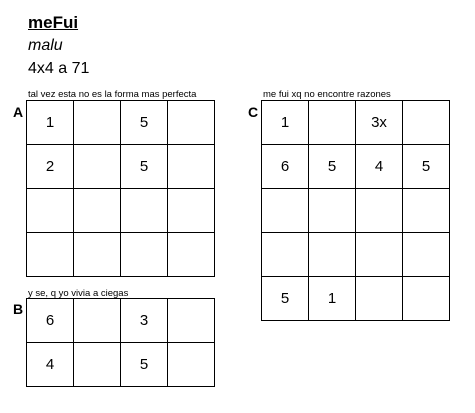 Image resolution: width=475 pixels, height=413 pixels. Describe the element at coordinates (327, 94) in the screenshot. I see `grid-c-caption: me fui xq no encontre razones` at that location.